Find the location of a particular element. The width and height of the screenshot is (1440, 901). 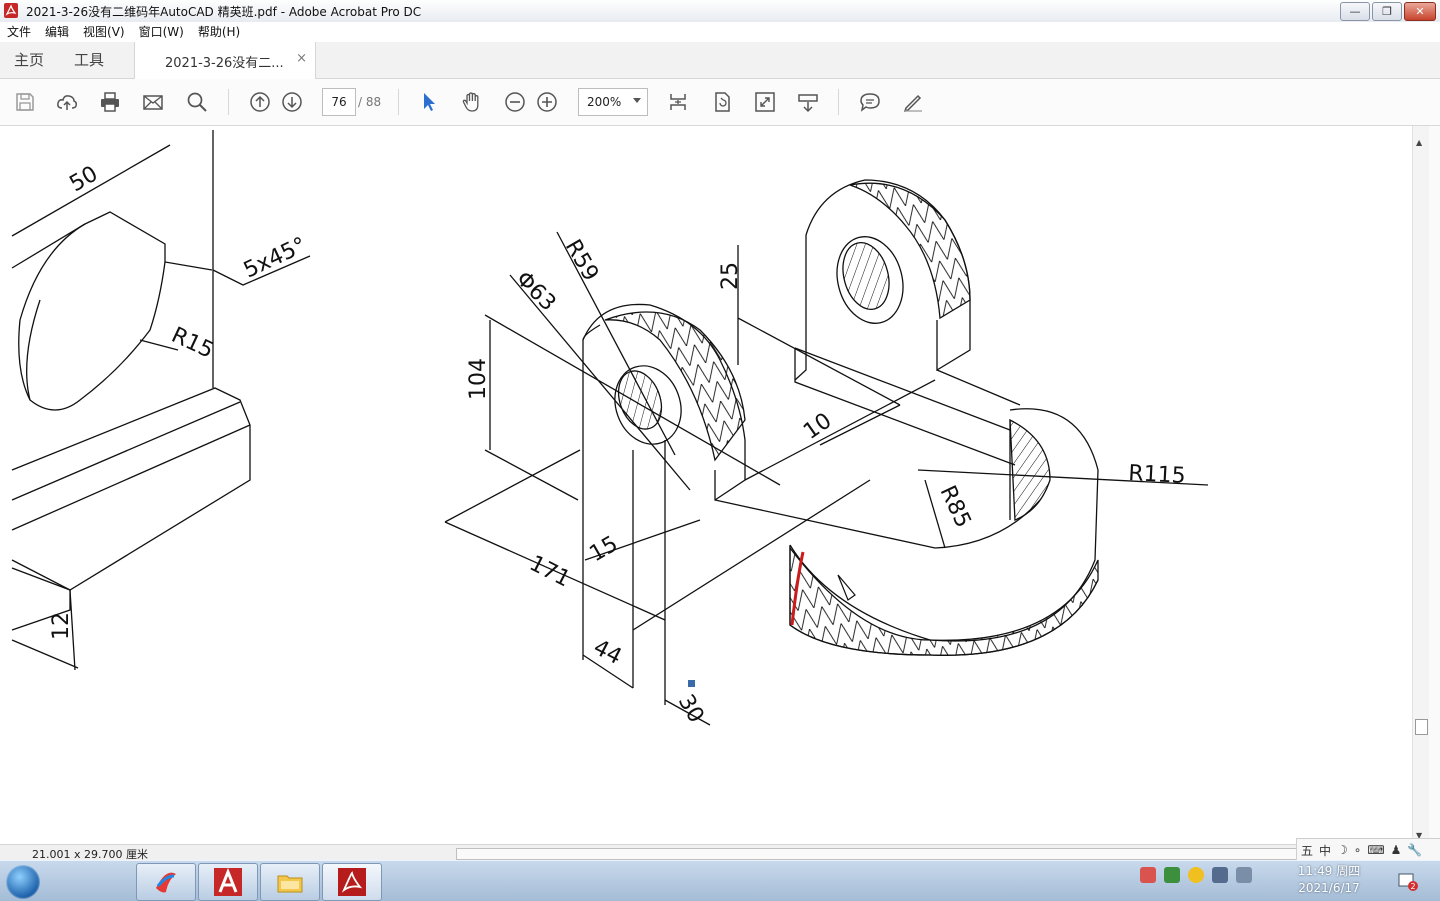

ime-lang: 中 is located at coordinates (1325, 850).